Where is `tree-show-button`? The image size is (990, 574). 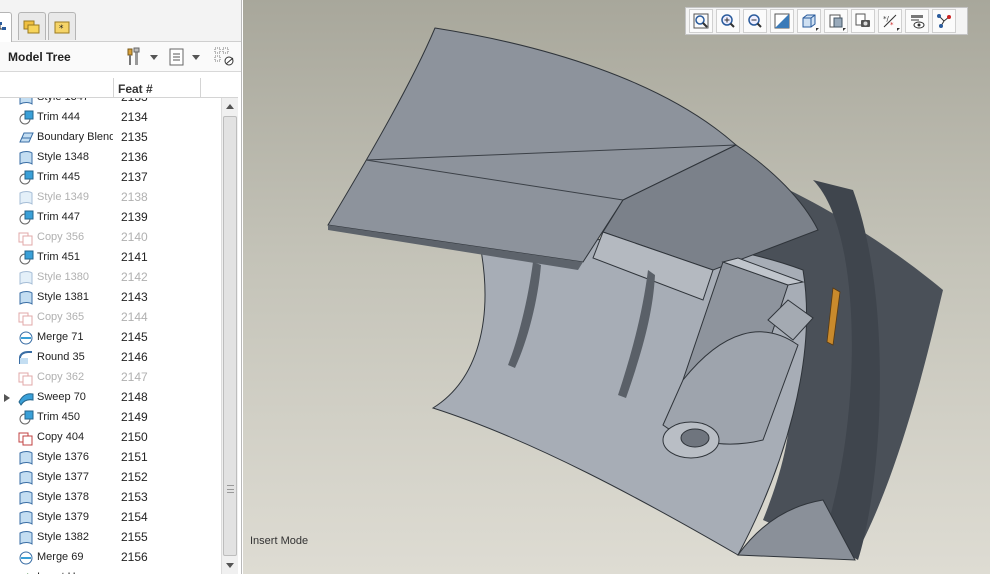 tree-show-button is located at coordinates (184, 57).